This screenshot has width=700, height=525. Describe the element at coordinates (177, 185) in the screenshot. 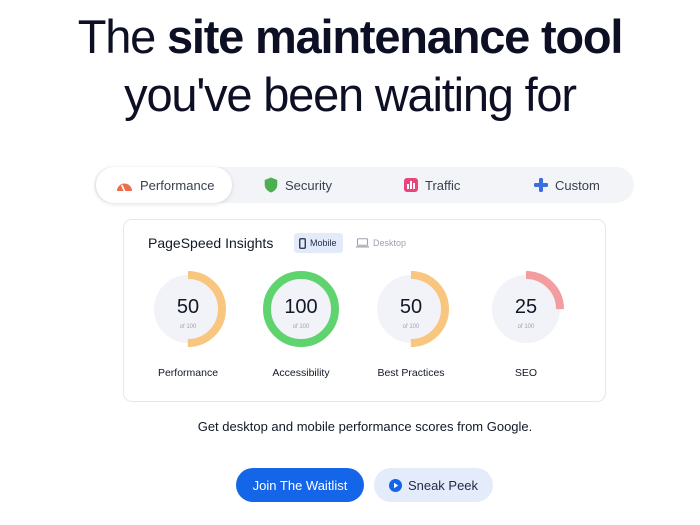

I see `tab-performance-label: Performance` at that location.